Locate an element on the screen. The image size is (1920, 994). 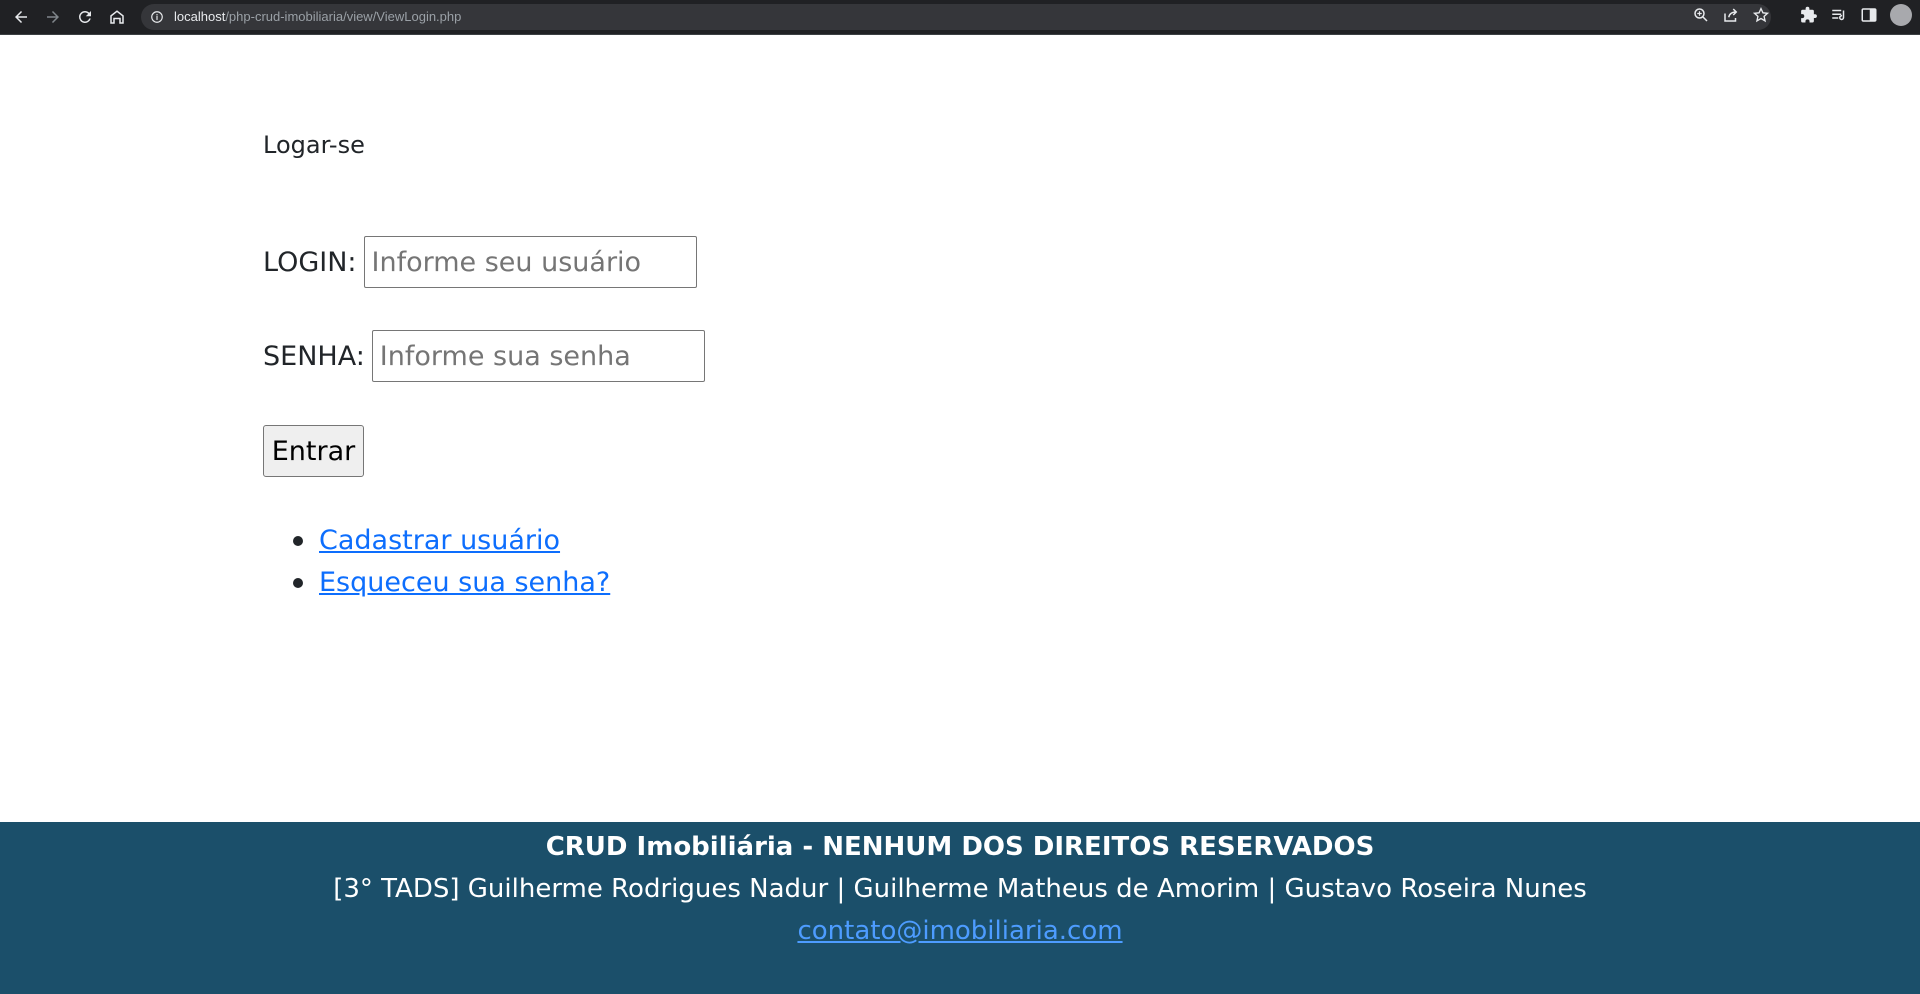
list-item: Esqueceu sua senha? is located at coordinates (436, 583).